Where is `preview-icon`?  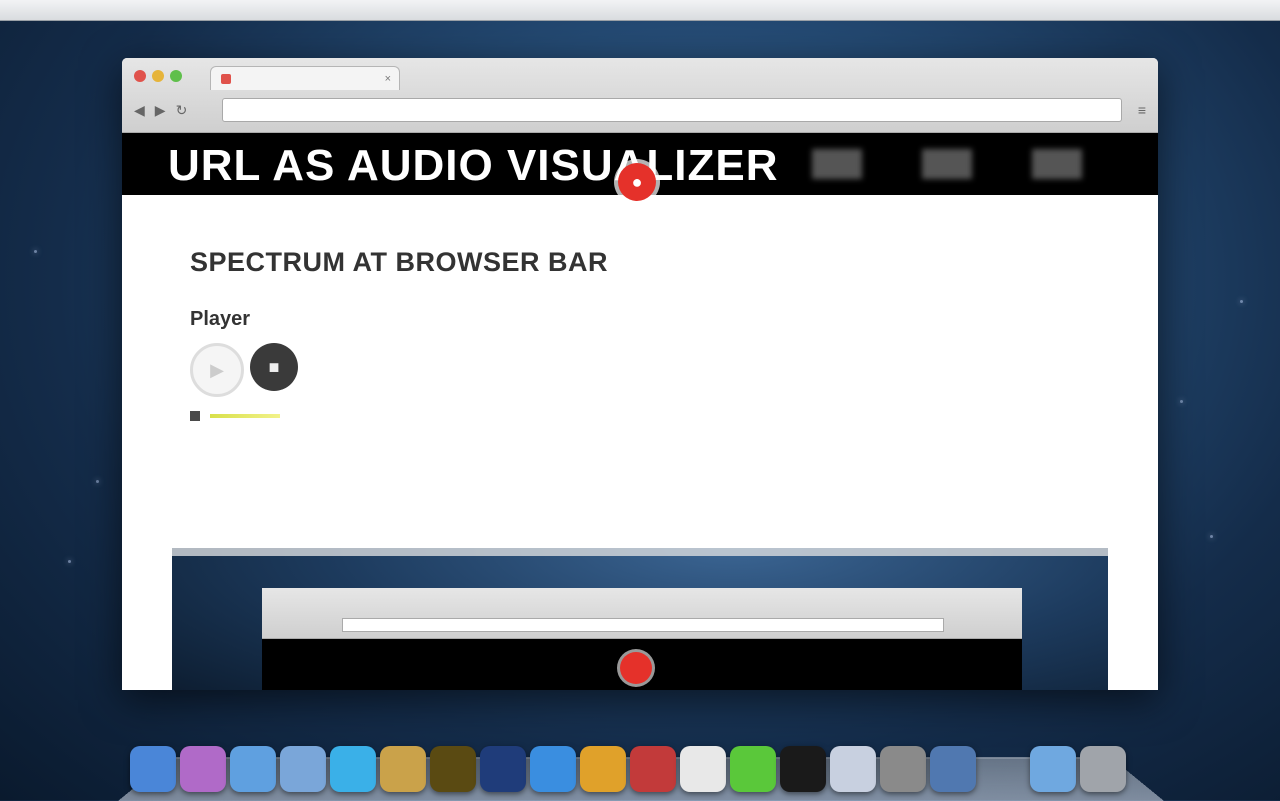
preview-icon is located at coordinates (703, 769).